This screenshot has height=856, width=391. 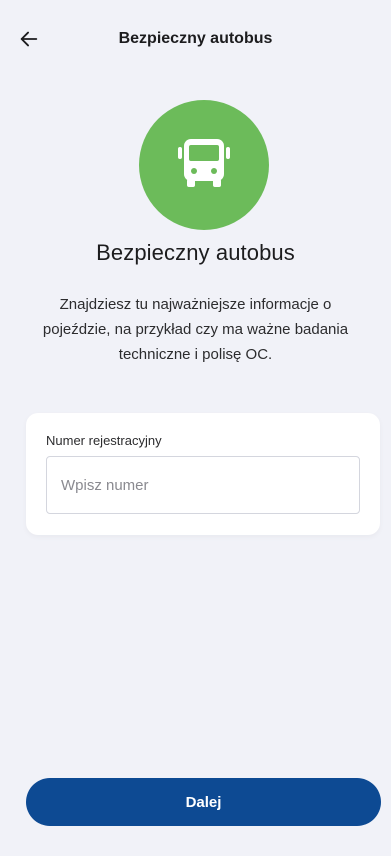 I want to click on bus-icon, so click(x=204, y=165).